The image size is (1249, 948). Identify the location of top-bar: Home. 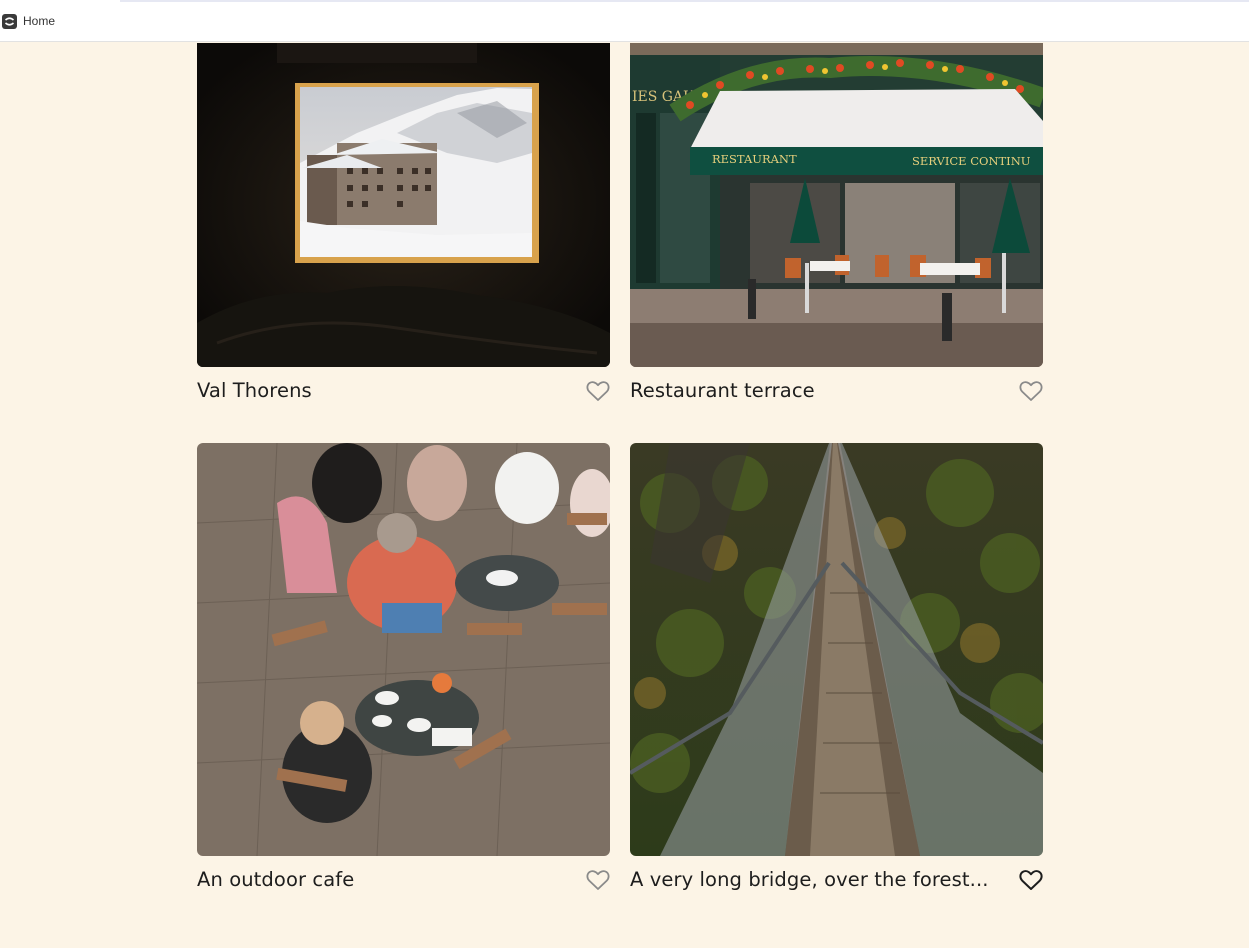
(624, 21).